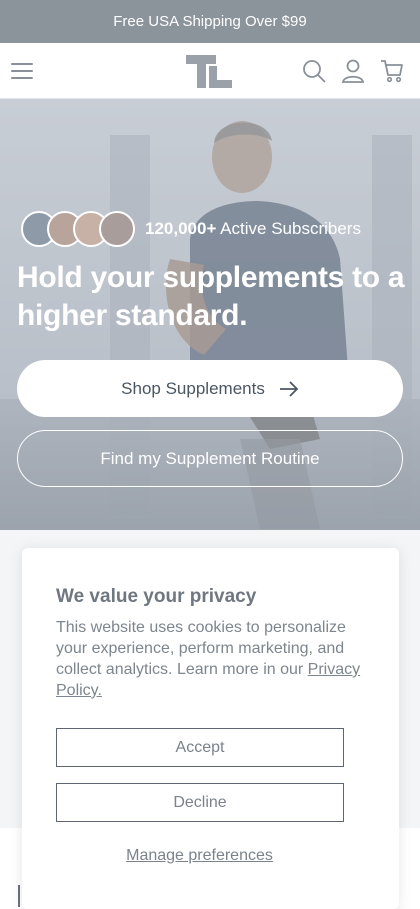 The image size is (420, 909). What do you see at coordinates (288, 228) in the screenshot?
I see `subscriber-label: Active Subscribers` at bounding box center [288, 228].